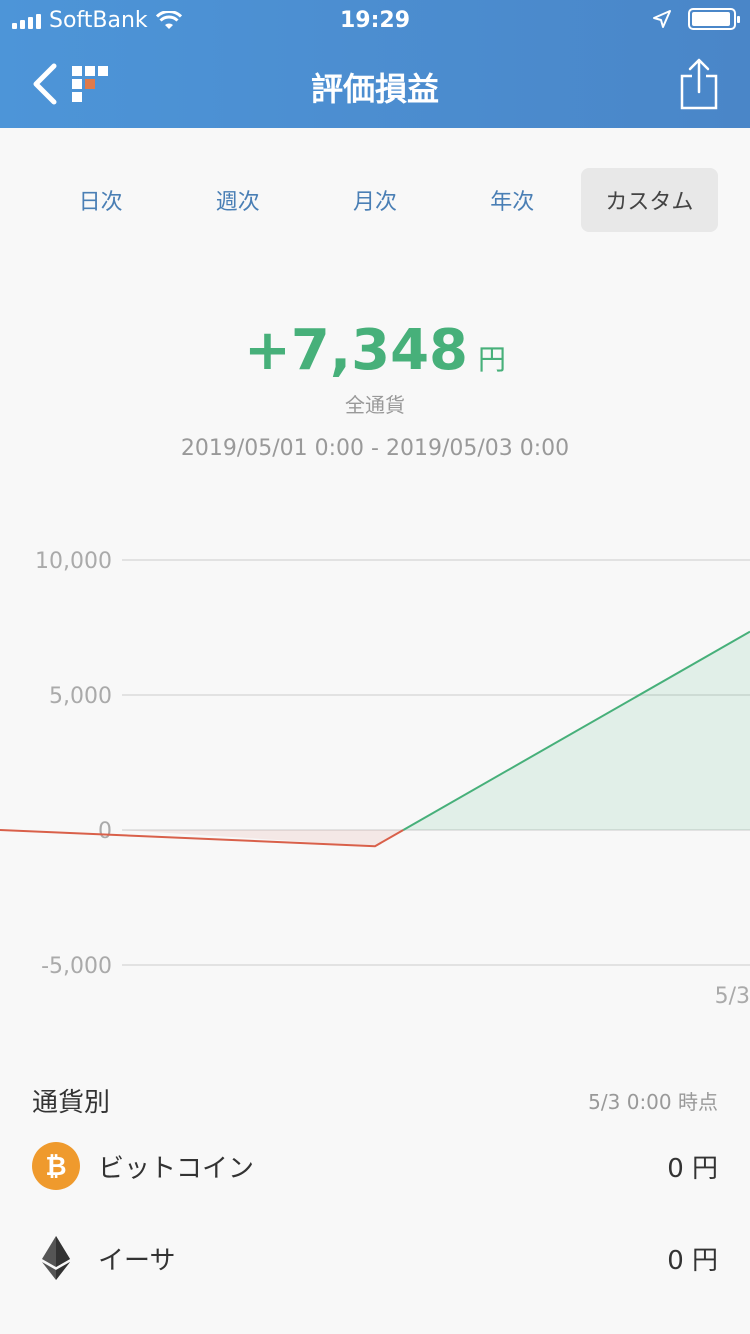 Image resolution: width=750 pixels, height=1334 pixels. I want to click on battery-icon, so click(714, 19).